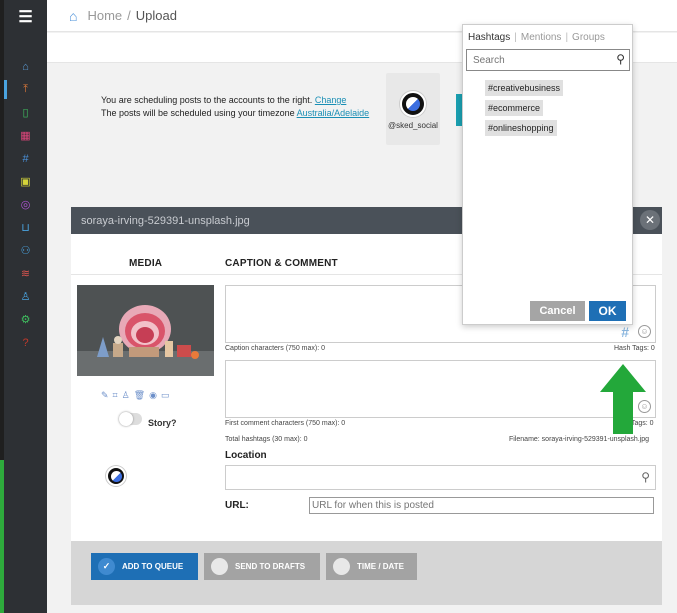  Describe the element at coordinates (165, 395) in the screenshot. I see `image-icon: ▭` at that location.